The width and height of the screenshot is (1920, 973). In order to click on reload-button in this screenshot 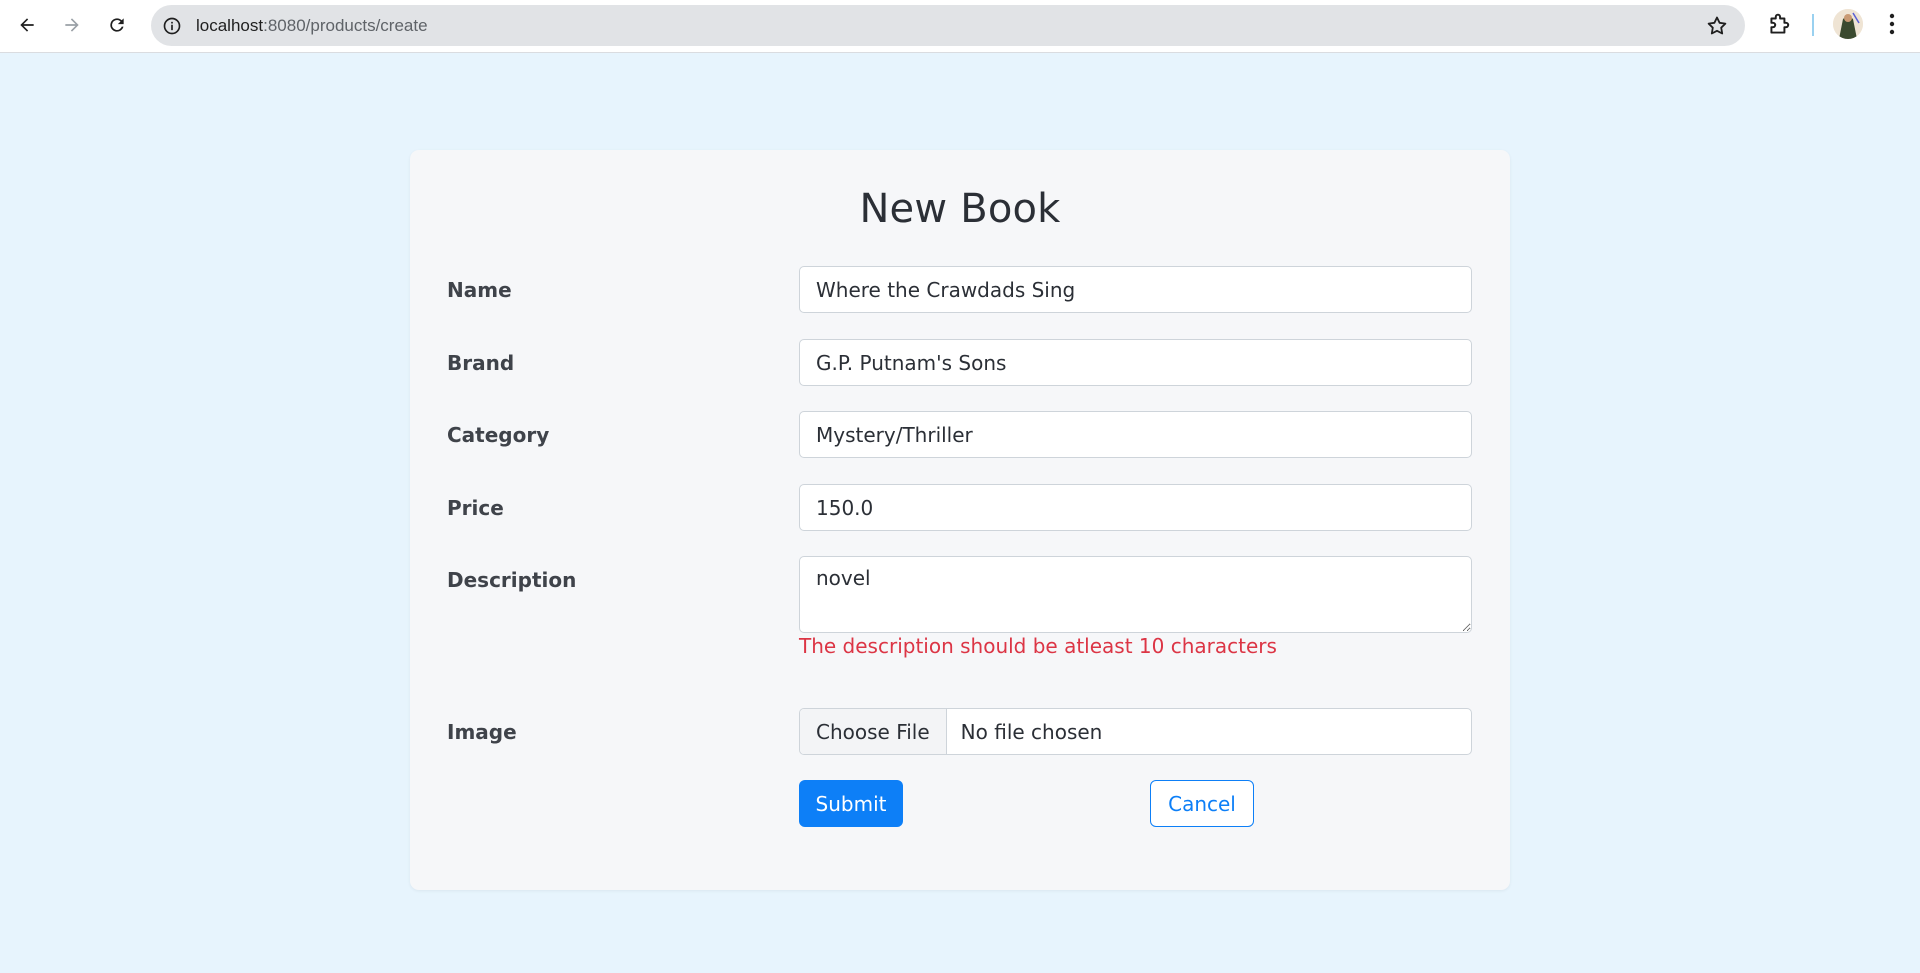, I will do `click(117, 25)`.